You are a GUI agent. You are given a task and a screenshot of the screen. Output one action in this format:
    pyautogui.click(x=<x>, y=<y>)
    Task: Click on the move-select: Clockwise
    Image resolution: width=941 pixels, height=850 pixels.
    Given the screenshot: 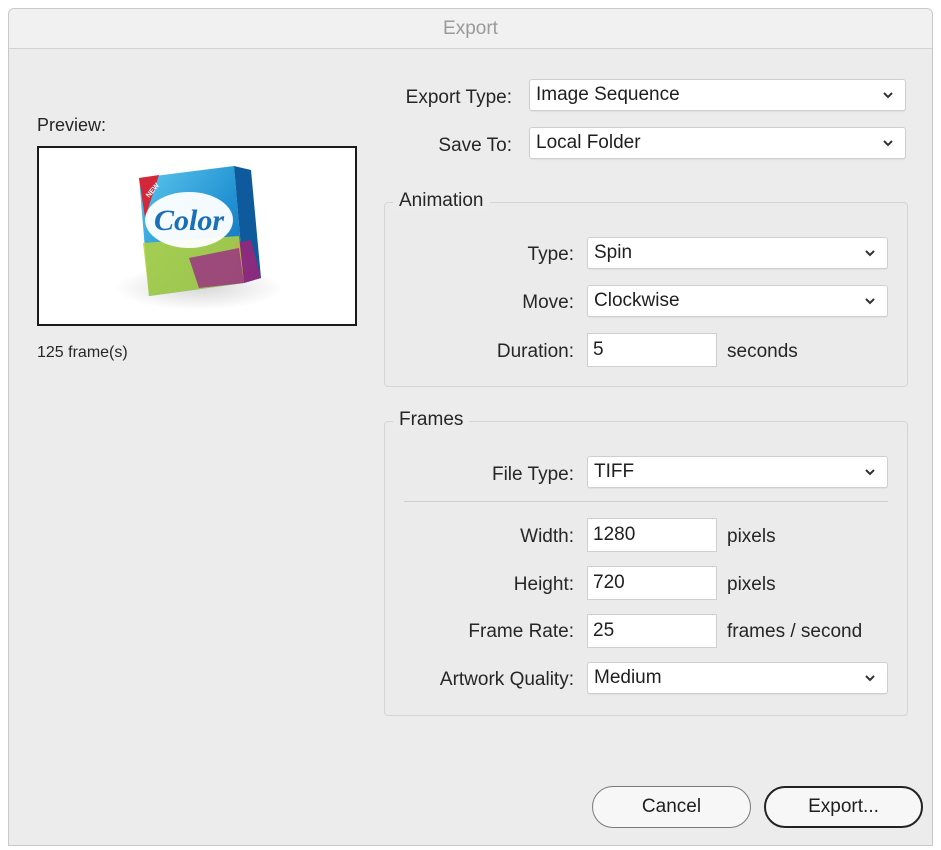 What is the action you would take?
    pyautogui.click(x=737, y=301)
    